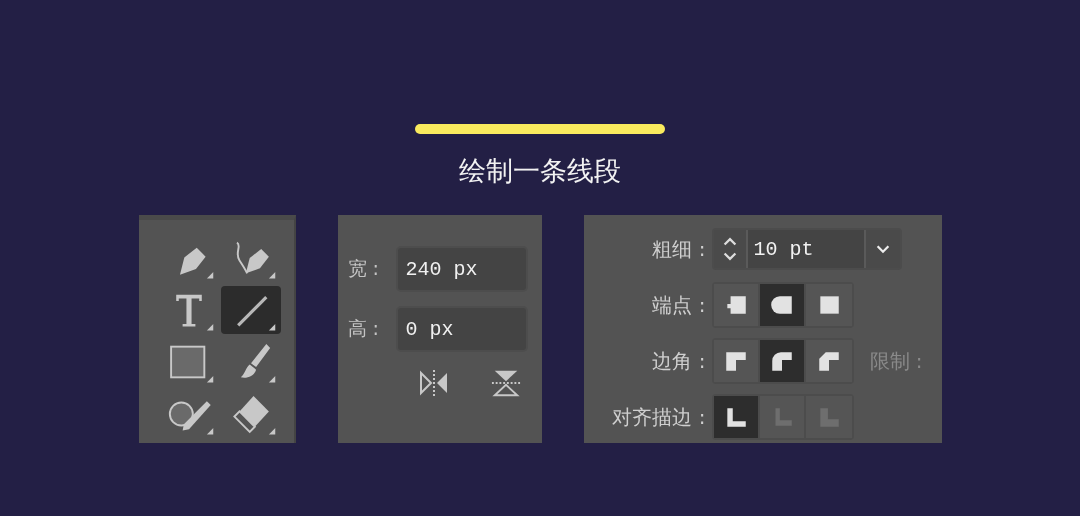 This screenshot has height=516, width=1080. Describe the element at coordinates (679, 361) in the screenshot. I see `option-label: 边角 :` at that location.